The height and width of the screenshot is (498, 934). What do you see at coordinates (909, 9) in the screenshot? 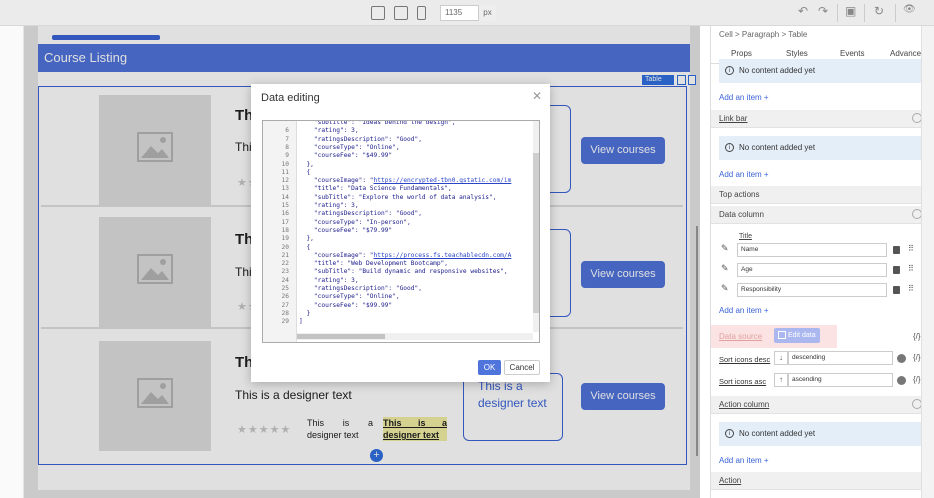
I see `preview-eye-icon: 👁` at bounding box center [909, 9].